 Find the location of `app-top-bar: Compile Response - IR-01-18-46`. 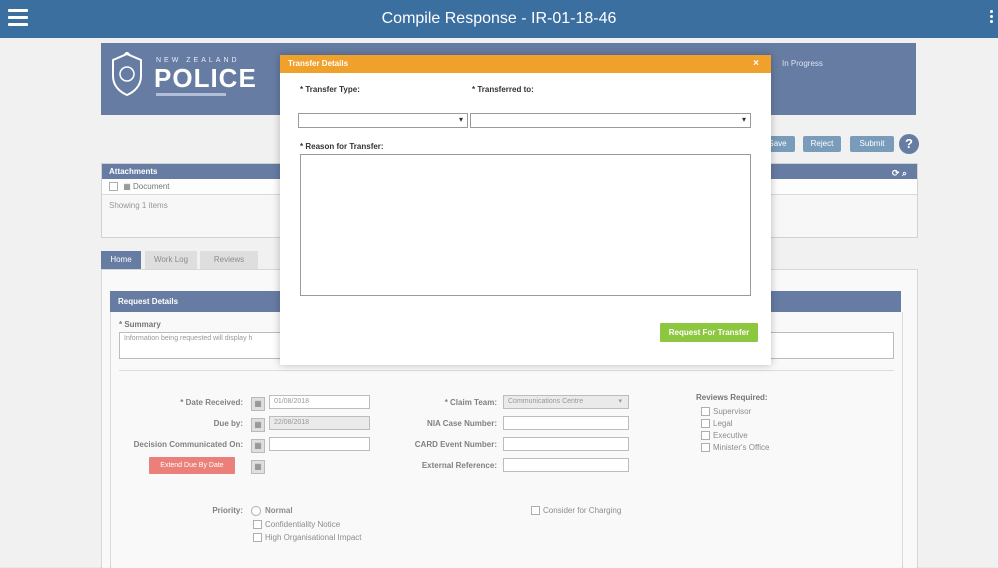

app-top-bar: Compile Response - IR-01-18-46 is located at coordinates (499, 19).